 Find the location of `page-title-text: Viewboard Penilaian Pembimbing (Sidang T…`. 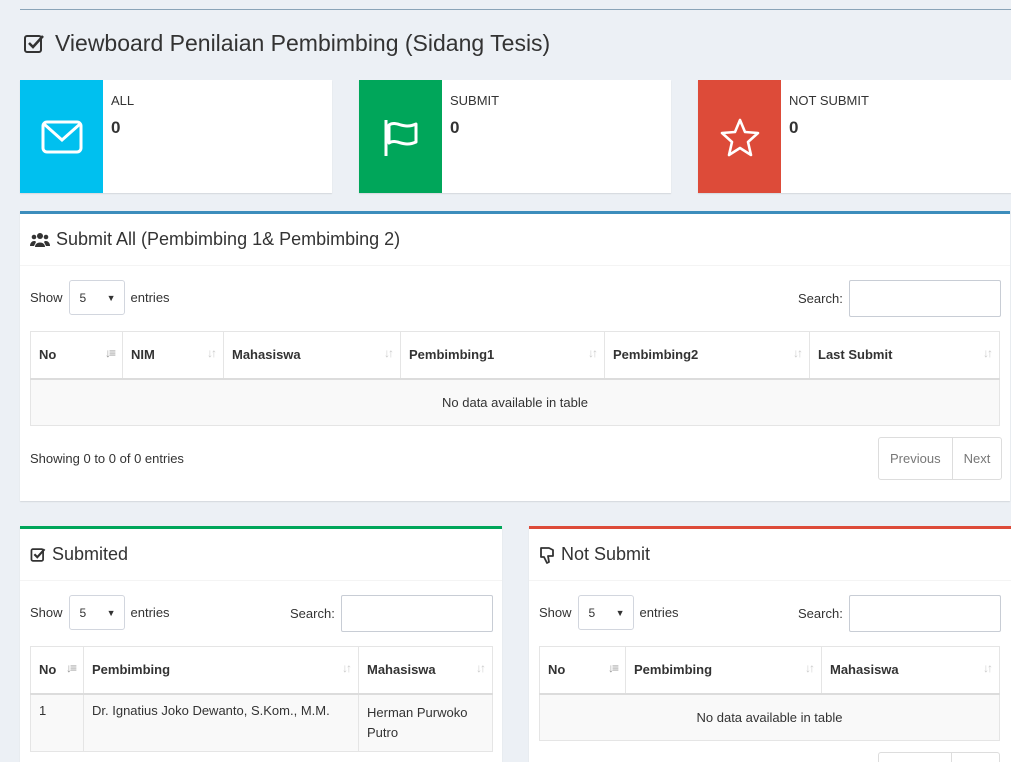

page-title-text: Viewboard Penilaian Pembimbing (Sidang T… is located at coordinates (303, 43).